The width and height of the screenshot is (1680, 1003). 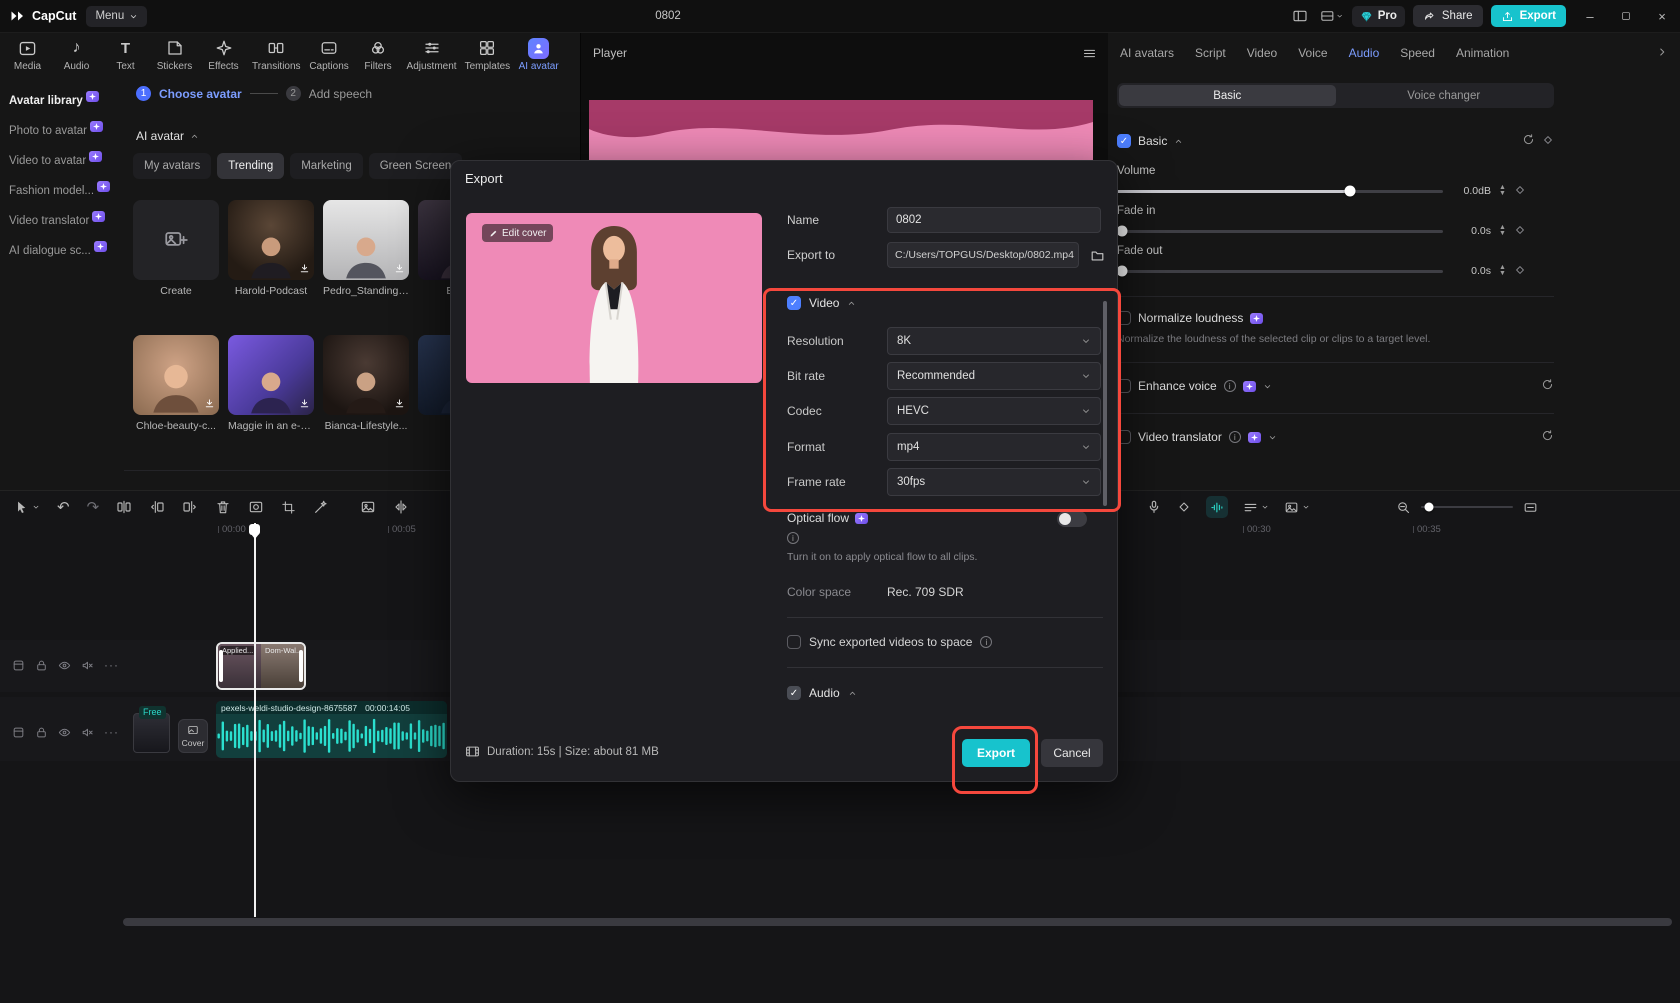 What do you see at coordinates (64, 732) in the screenshot?
I see `eye-icon` at bounding box center [64, 732].